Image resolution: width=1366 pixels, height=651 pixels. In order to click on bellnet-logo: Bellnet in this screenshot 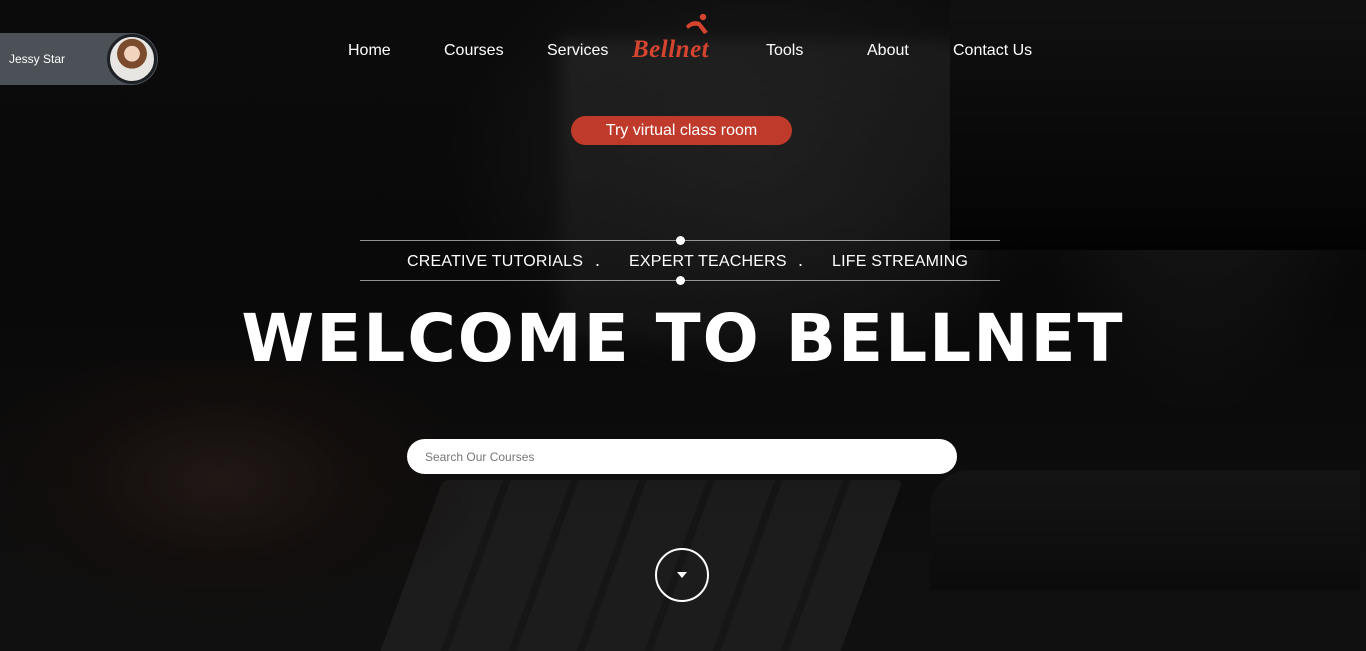, I will do `click(684, 38)`.